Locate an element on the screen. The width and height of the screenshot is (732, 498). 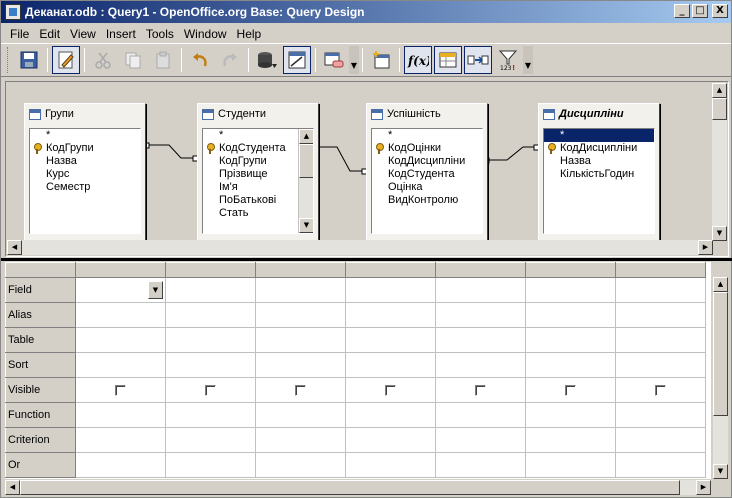
menu-help: Help is located at coordinates (249, 34).